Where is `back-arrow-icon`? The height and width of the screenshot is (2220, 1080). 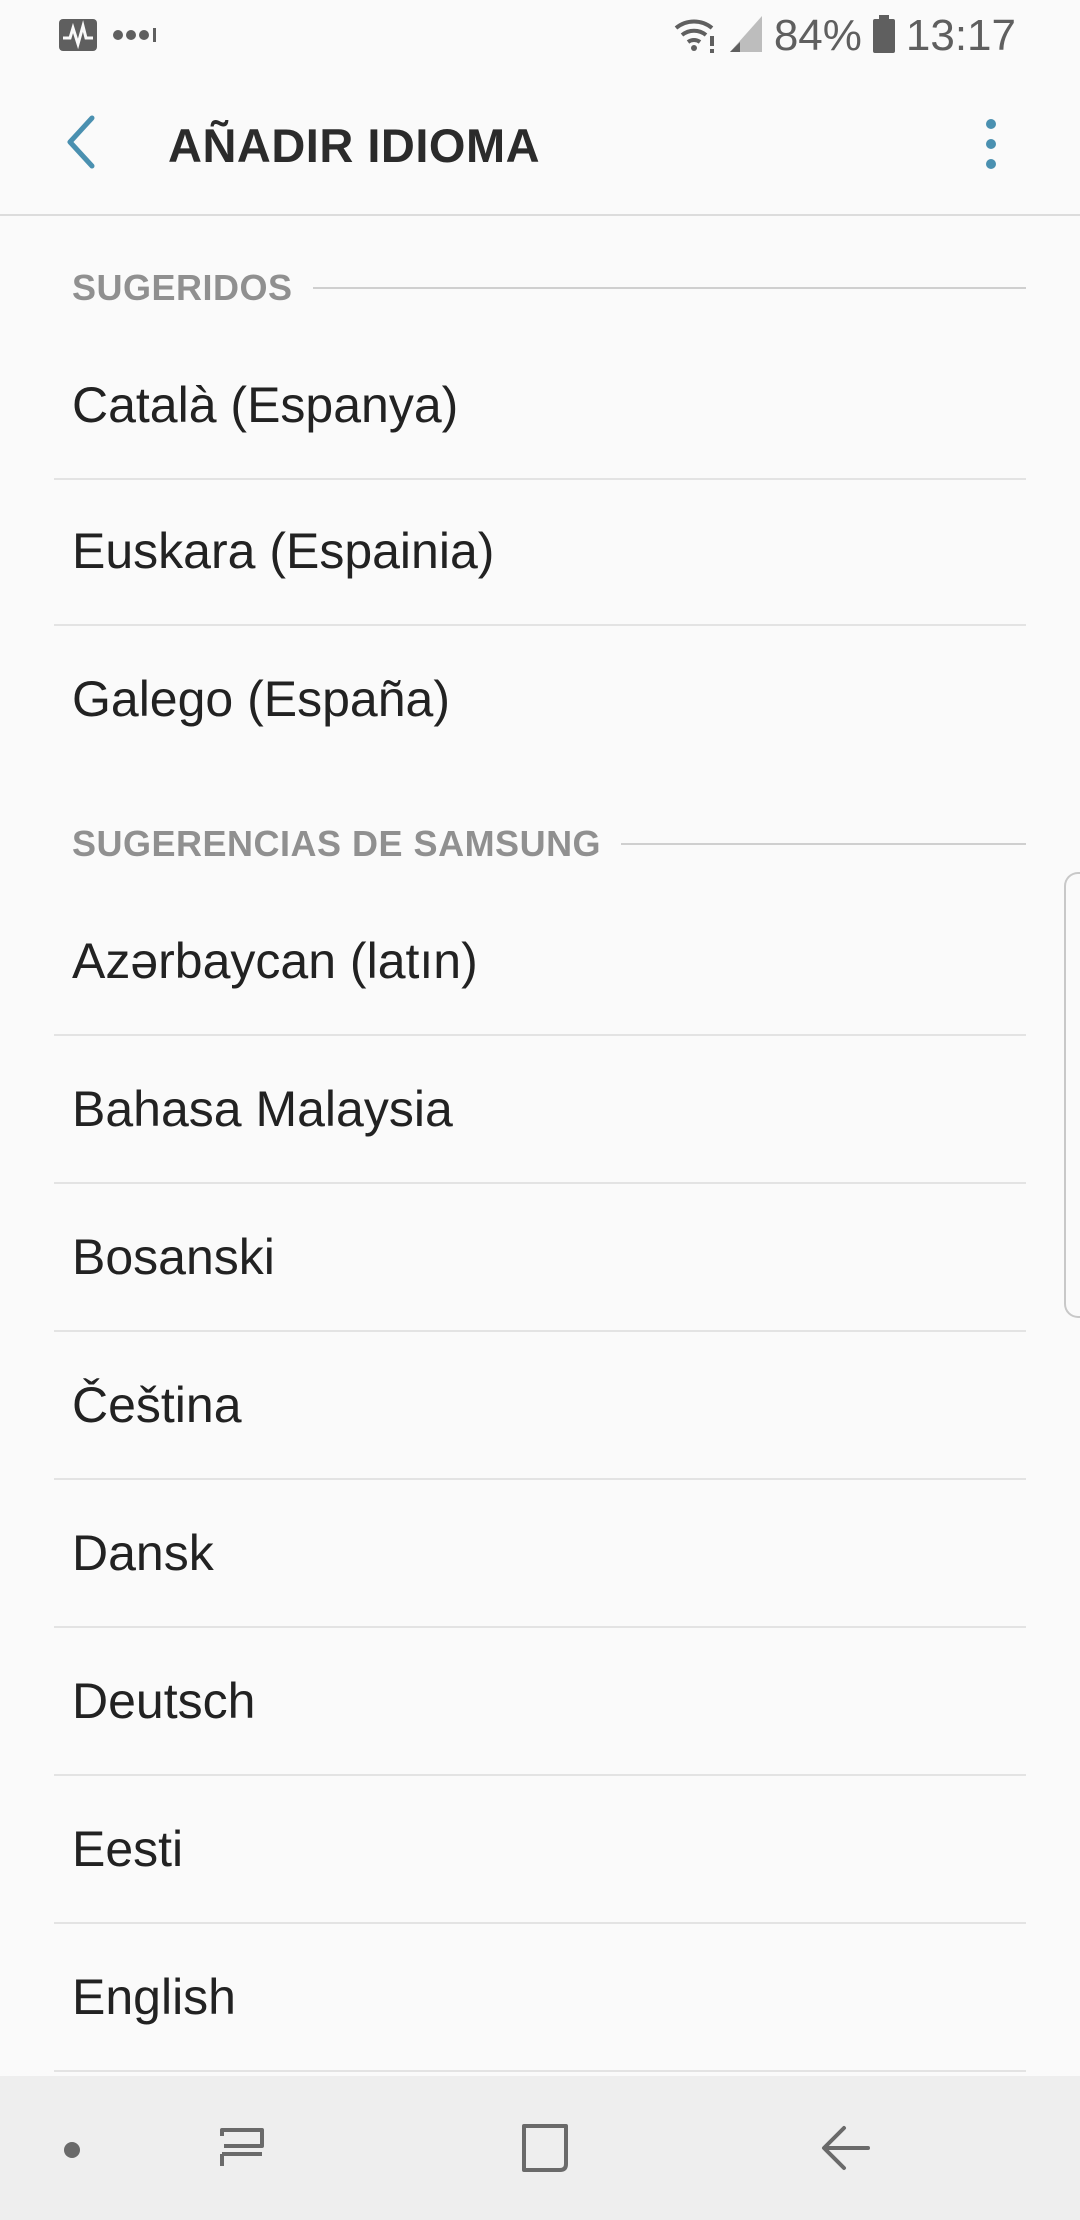
back-arrow-icon is located at coordinates (82, 144).